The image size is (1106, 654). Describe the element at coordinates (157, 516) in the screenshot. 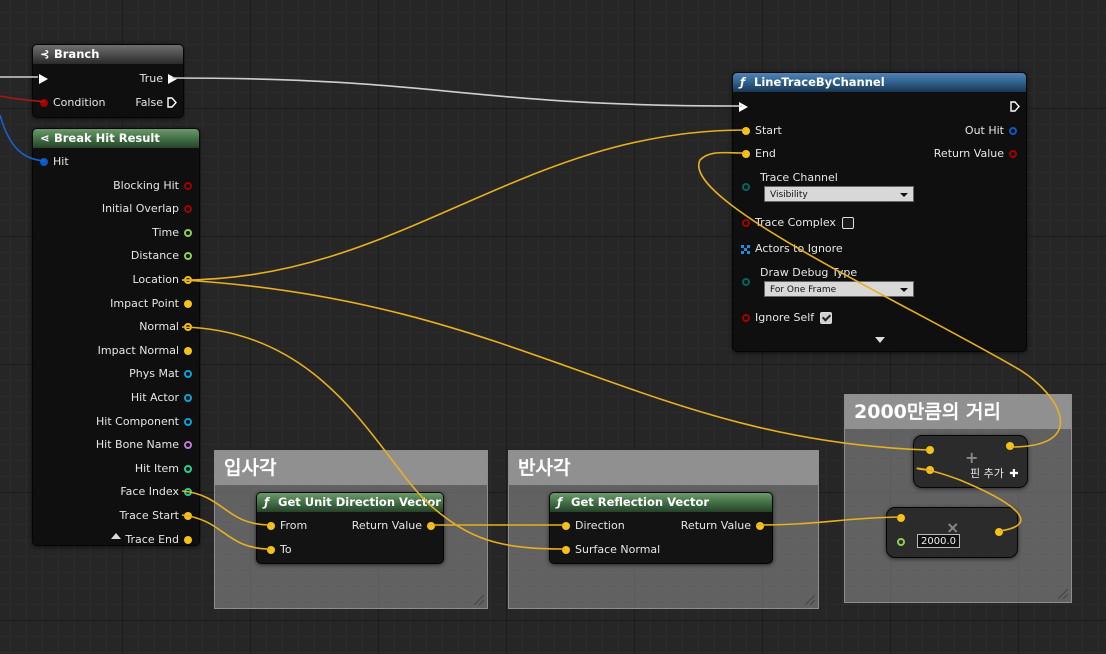

I see `output-pin-trace-start: Trace Start` at that location.